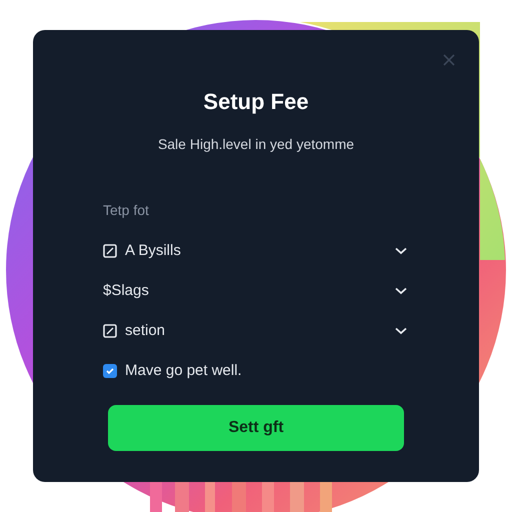 The height and width of the screenshot is (512, 512). What do you see at coordinates (145, 331) in the screenshot?
I see `option-label: setion` at bounding box center [145, 331].